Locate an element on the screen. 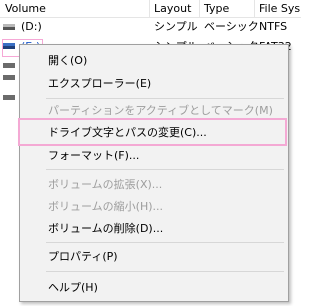 This screenshot has width=320, height=306. volume-type: ベーシック is located at coordinates (231, 26).